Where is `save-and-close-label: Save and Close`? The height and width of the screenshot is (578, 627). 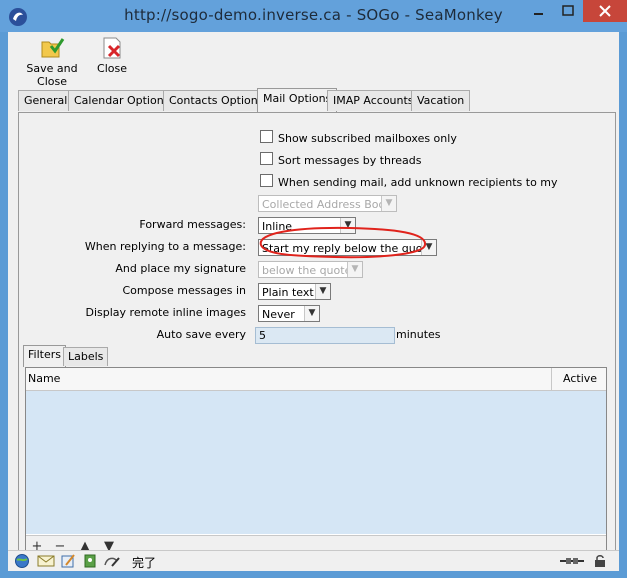
save-and-close-label: Save and Close is located at coordinates (52, 75).